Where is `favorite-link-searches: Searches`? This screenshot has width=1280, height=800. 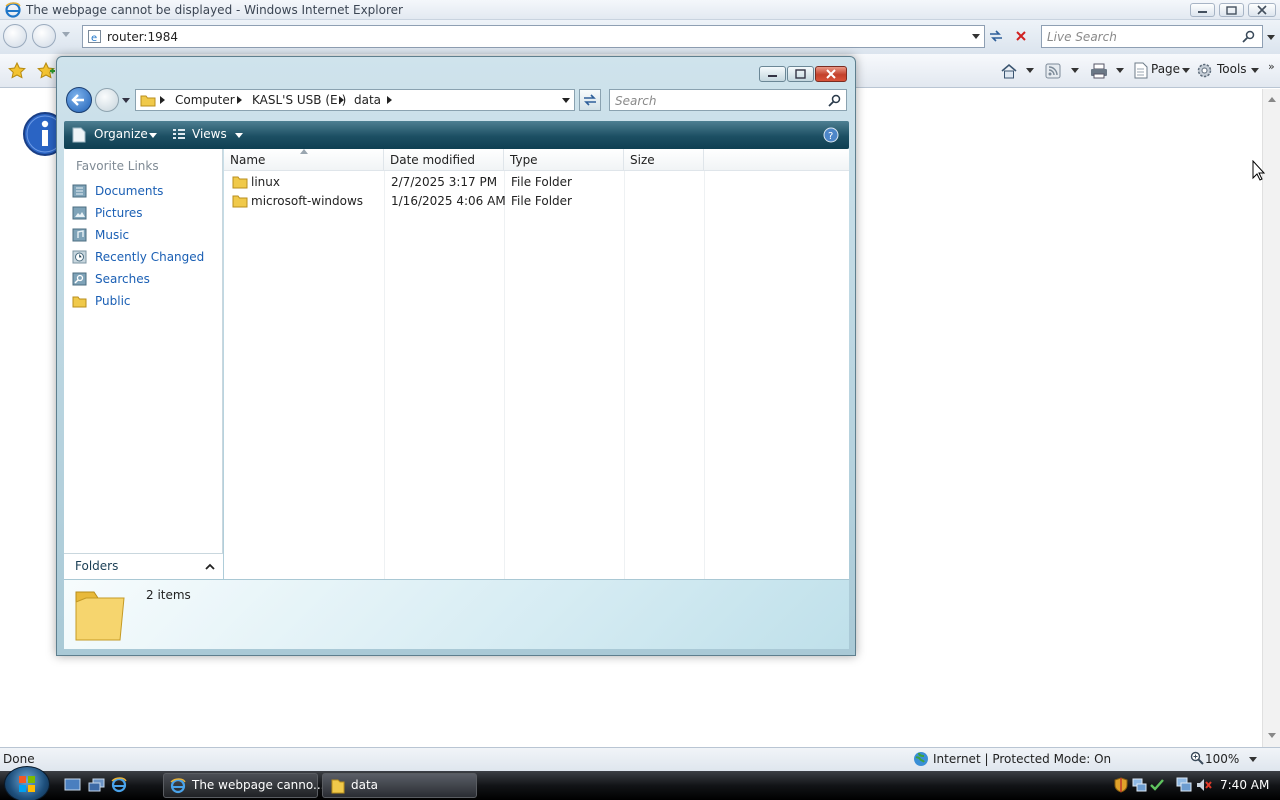 favorite-link-searches: Searches is located at coordinates (144, 279).